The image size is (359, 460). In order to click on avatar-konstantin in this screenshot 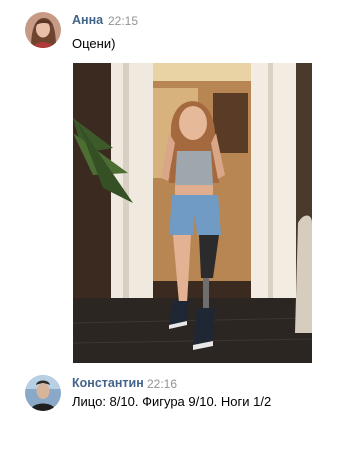, I will do `click(43, 393)`.